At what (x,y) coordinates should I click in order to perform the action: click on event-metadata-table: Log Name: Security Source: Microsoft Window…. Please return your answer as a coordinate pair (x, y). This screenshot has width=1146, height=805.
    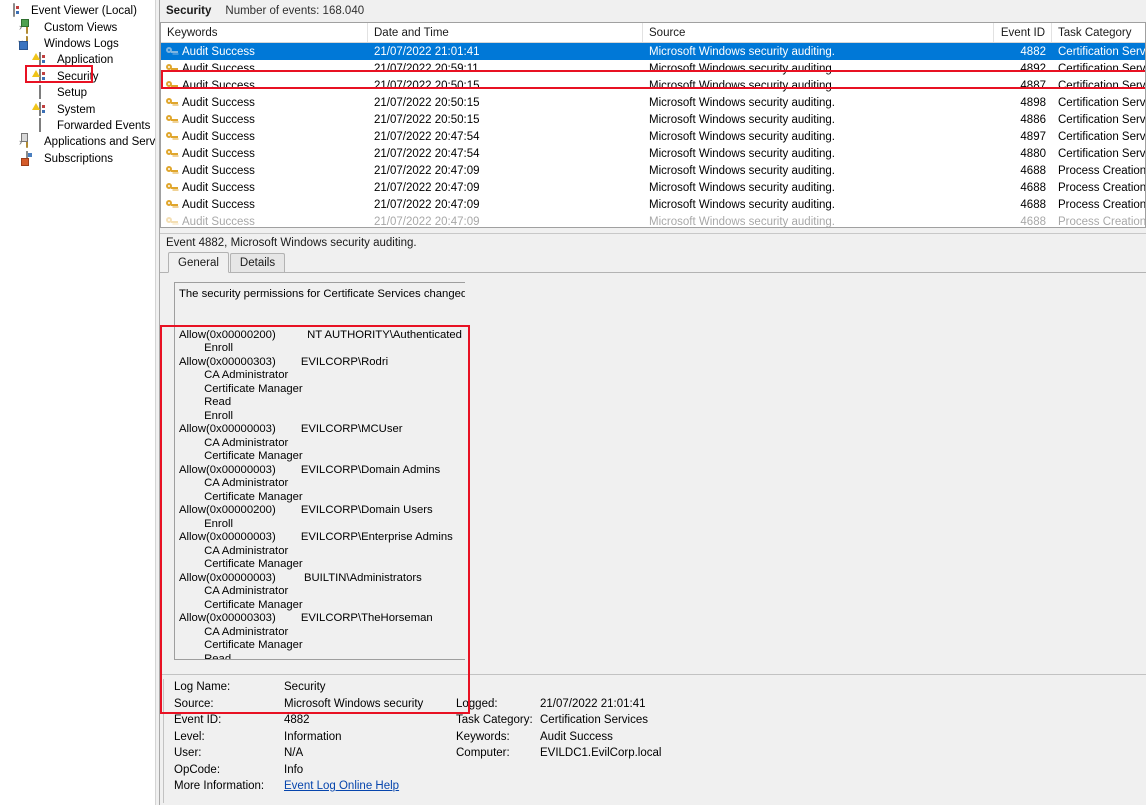
    Looking at the image, I should click on (417, 738).